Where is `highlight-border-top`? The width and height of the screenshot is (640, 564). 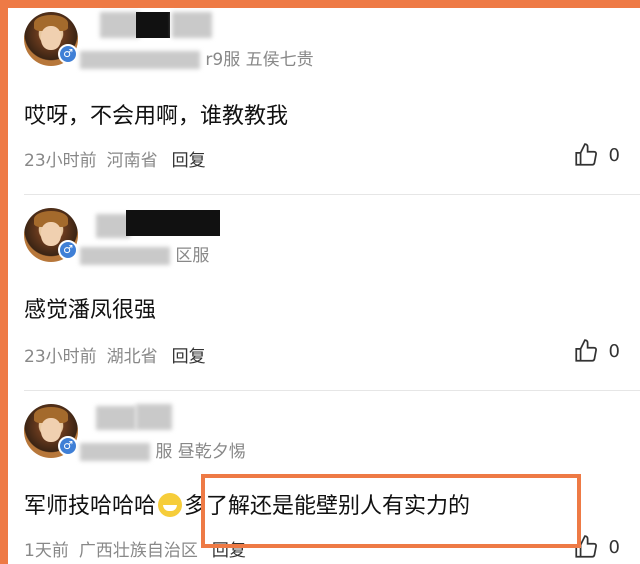 highlight-border-top is located at coordinates (320, 4).